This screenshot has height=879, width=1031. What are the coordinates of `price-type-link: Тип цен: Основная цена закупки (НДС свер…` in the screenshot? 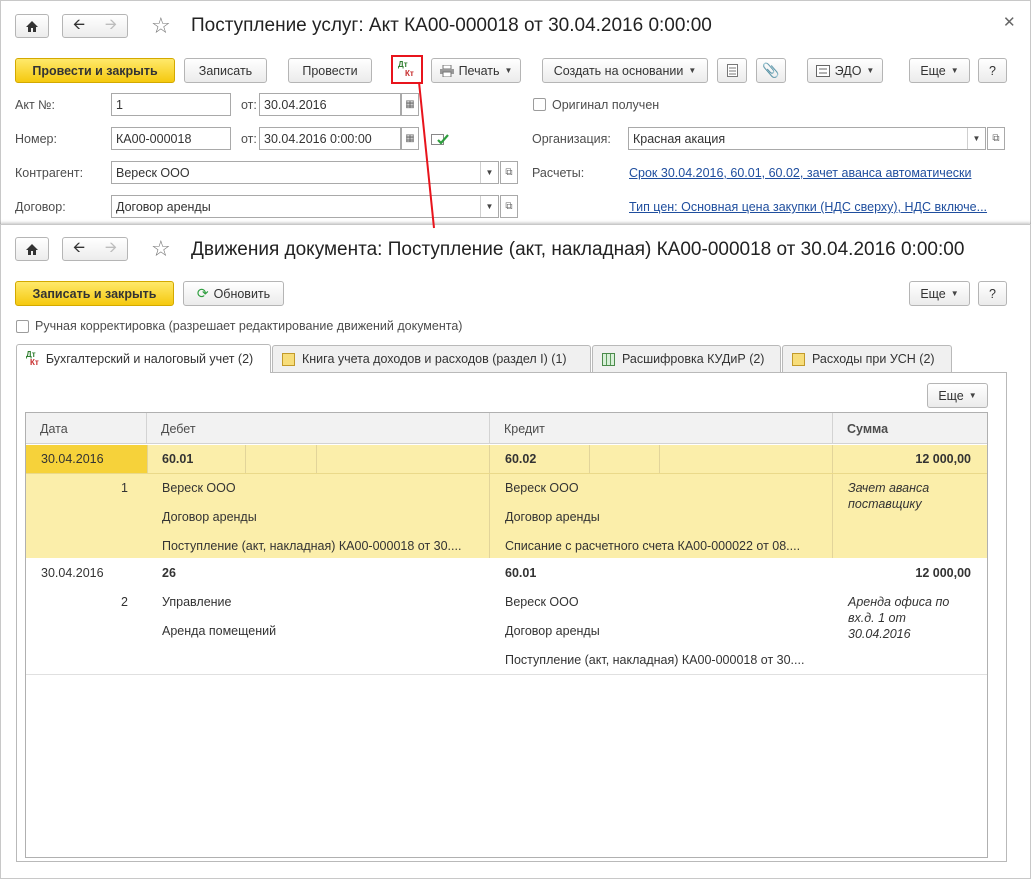 It's located at (808, 207).